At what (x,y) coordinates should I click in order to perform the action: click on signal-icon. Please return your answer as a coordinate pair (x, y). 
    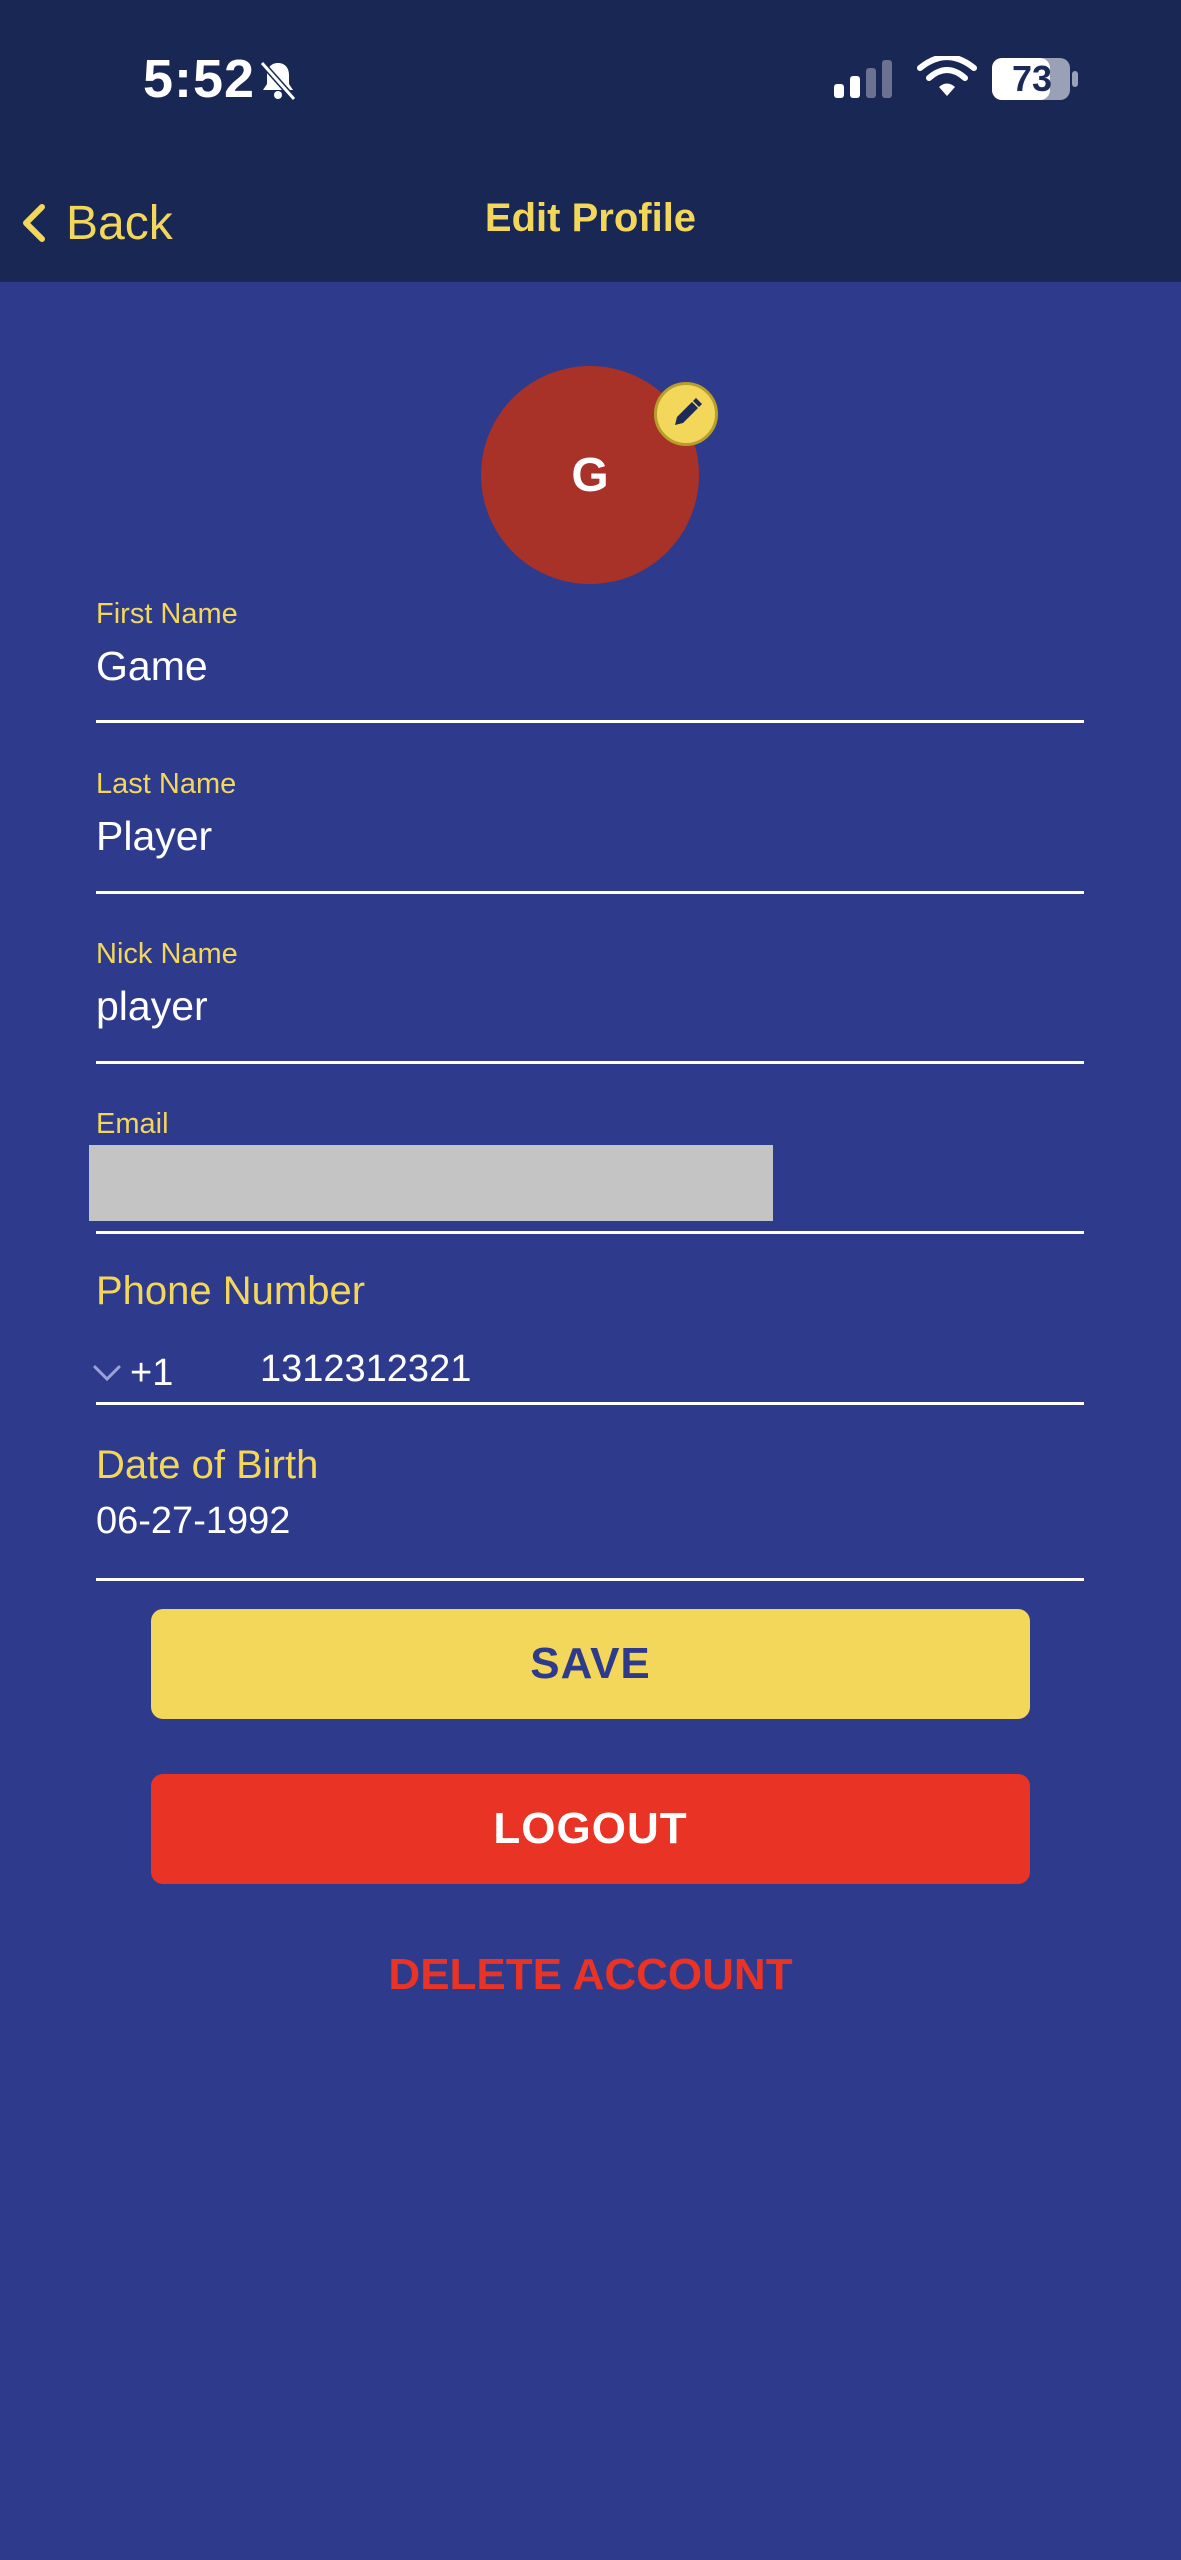
    Looking at the image, I should click on (863, 79).